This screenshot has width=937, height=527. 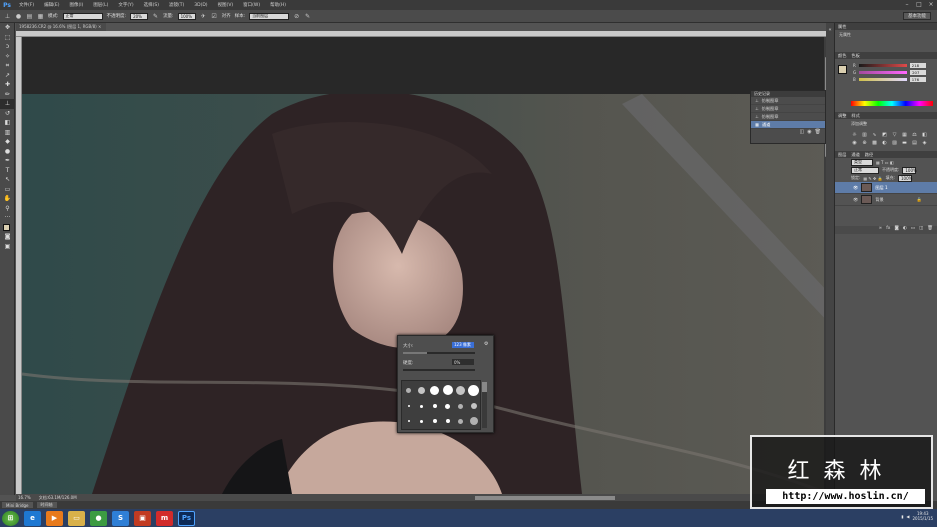 I want to click on color-spectrum, so click(x=892, y=103).